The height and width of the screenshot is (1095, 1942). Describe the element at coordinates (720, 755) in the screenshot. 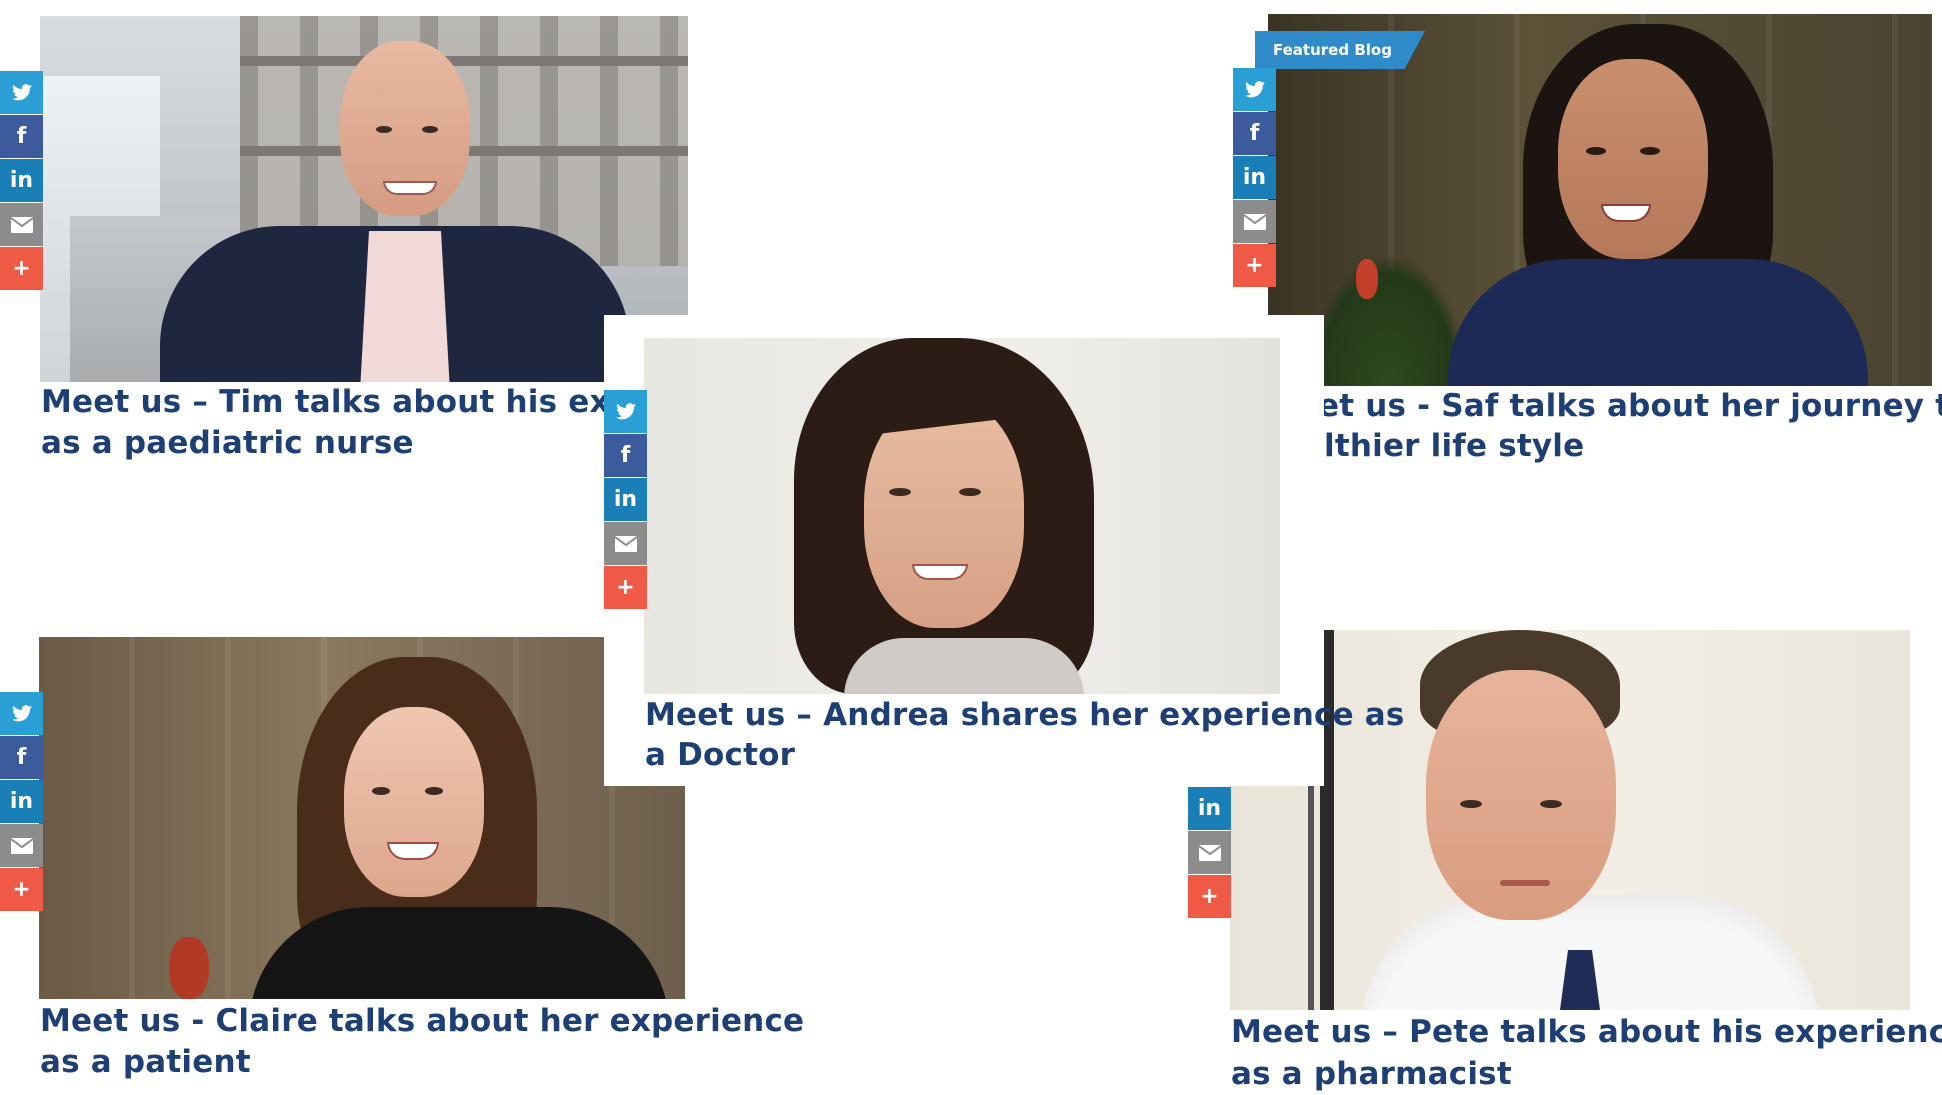

I see `andrea-title-line-2: a Doctor` at that location.